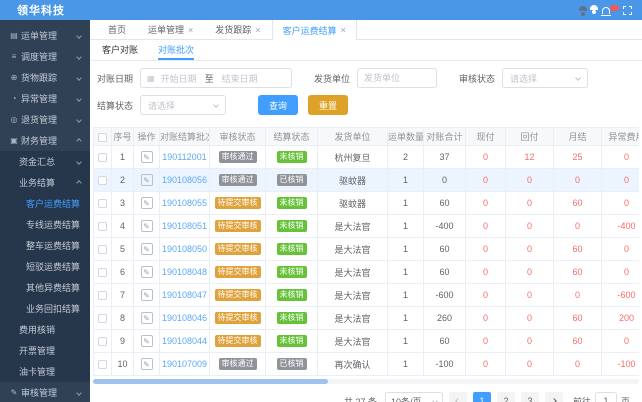 This screenshot has height=402, width=642. I want to click on sidebar-item-12: 其他异费结算, so click(45, 287).